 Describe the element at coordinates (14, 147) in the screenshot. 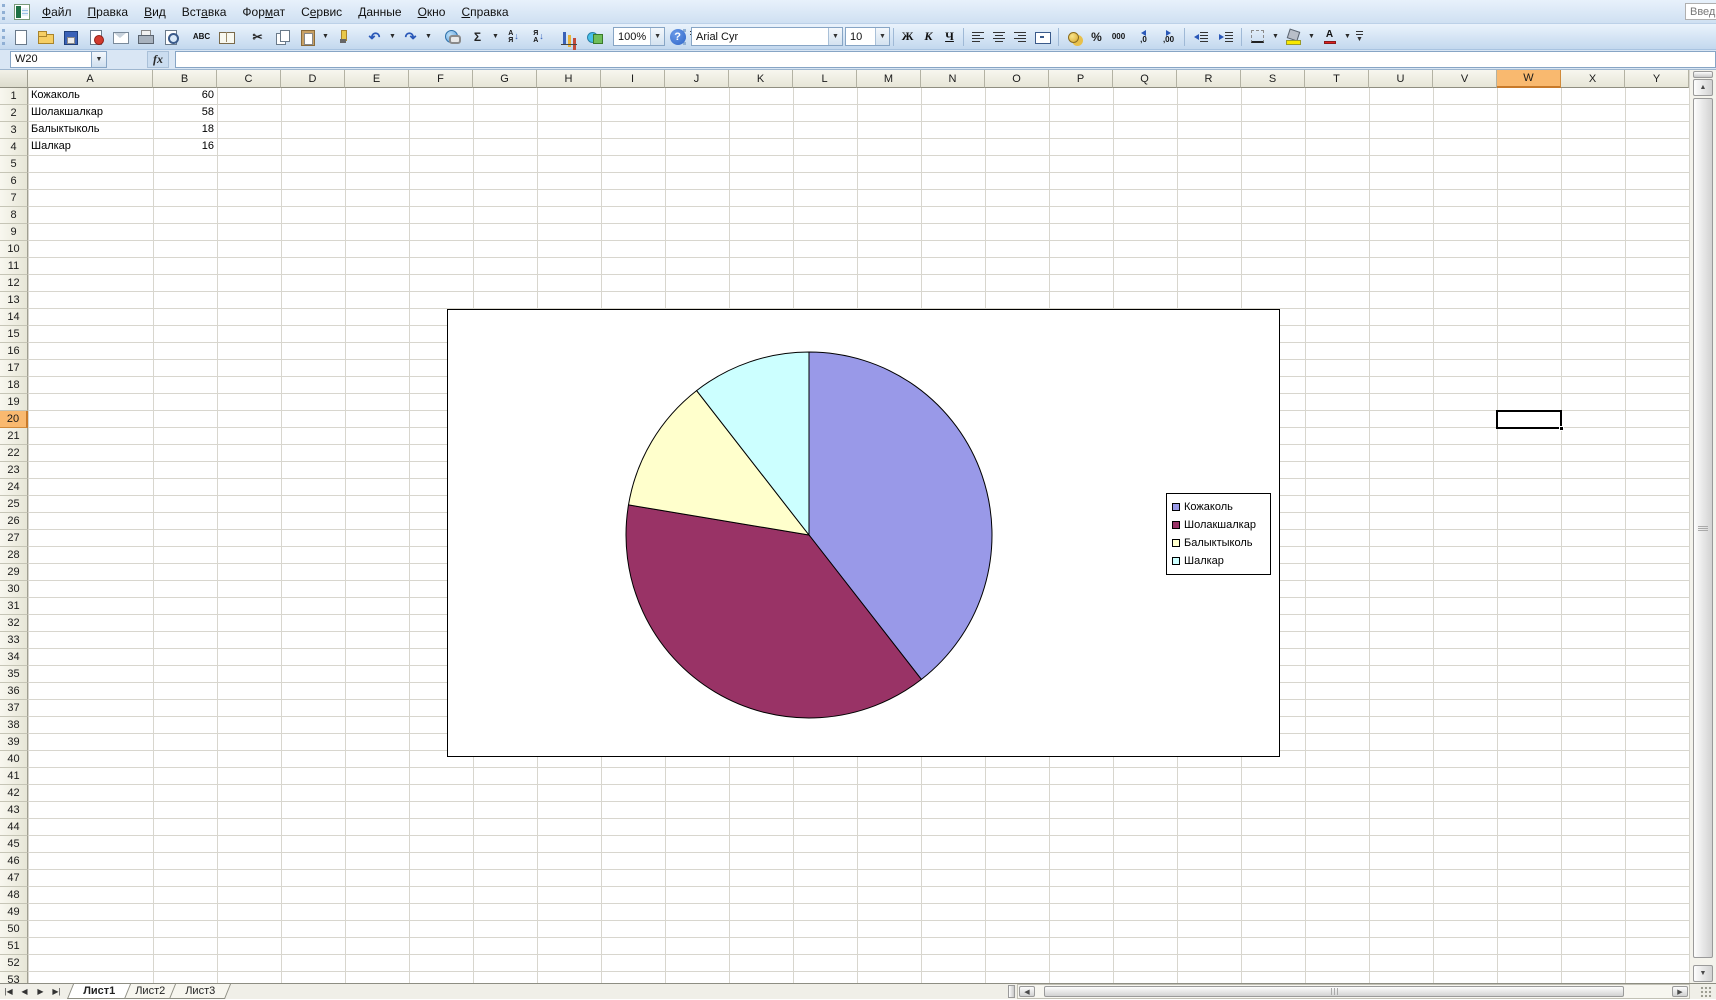

I see `row-header-4: 4` at that location.